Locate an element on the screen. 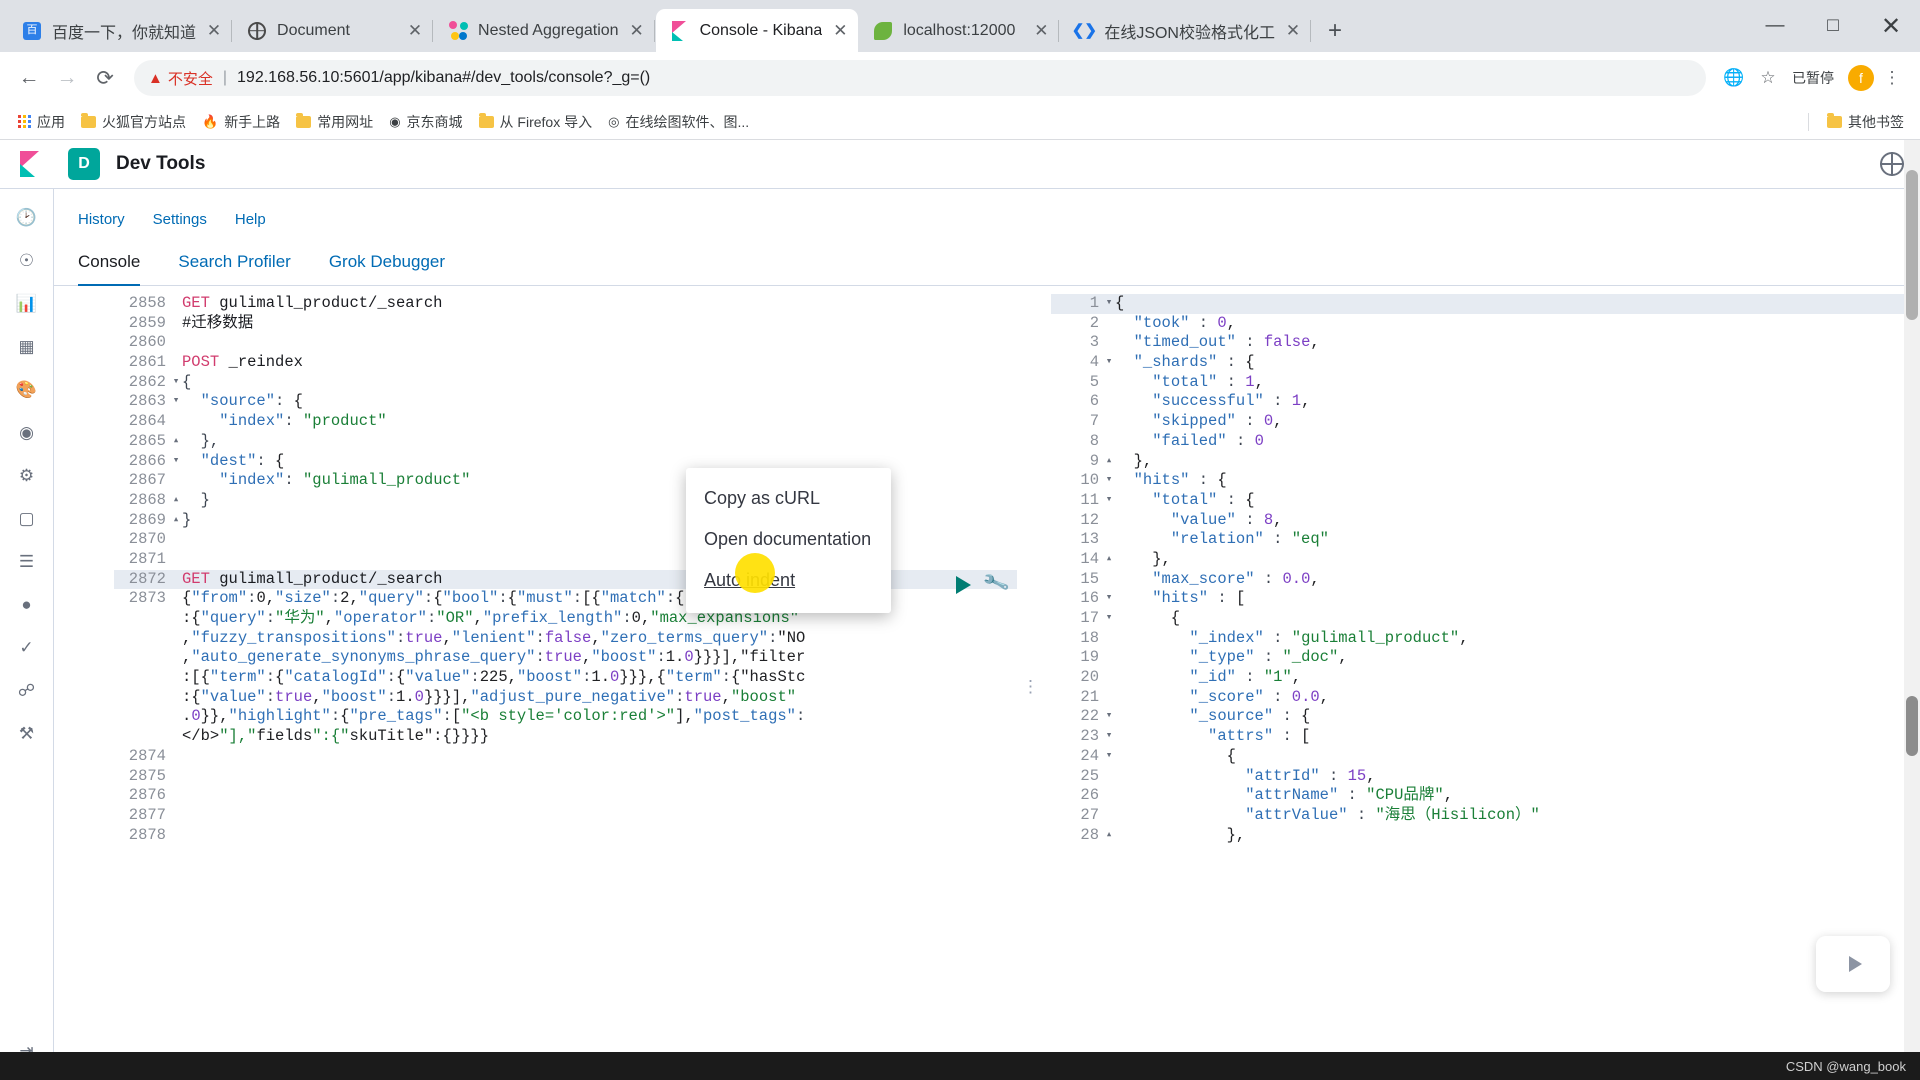 This screenshot has height=1080, width=1920. space-avatar: D is located at coordinates (84, 164).